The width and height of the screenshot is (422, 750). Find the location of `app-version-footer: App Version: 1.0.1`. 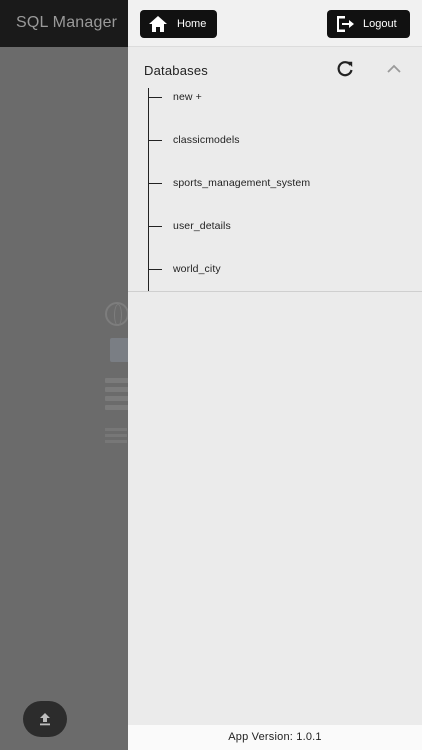

app-version-footer: App Version: 1.0.1 is located at coordinates (275, 737).